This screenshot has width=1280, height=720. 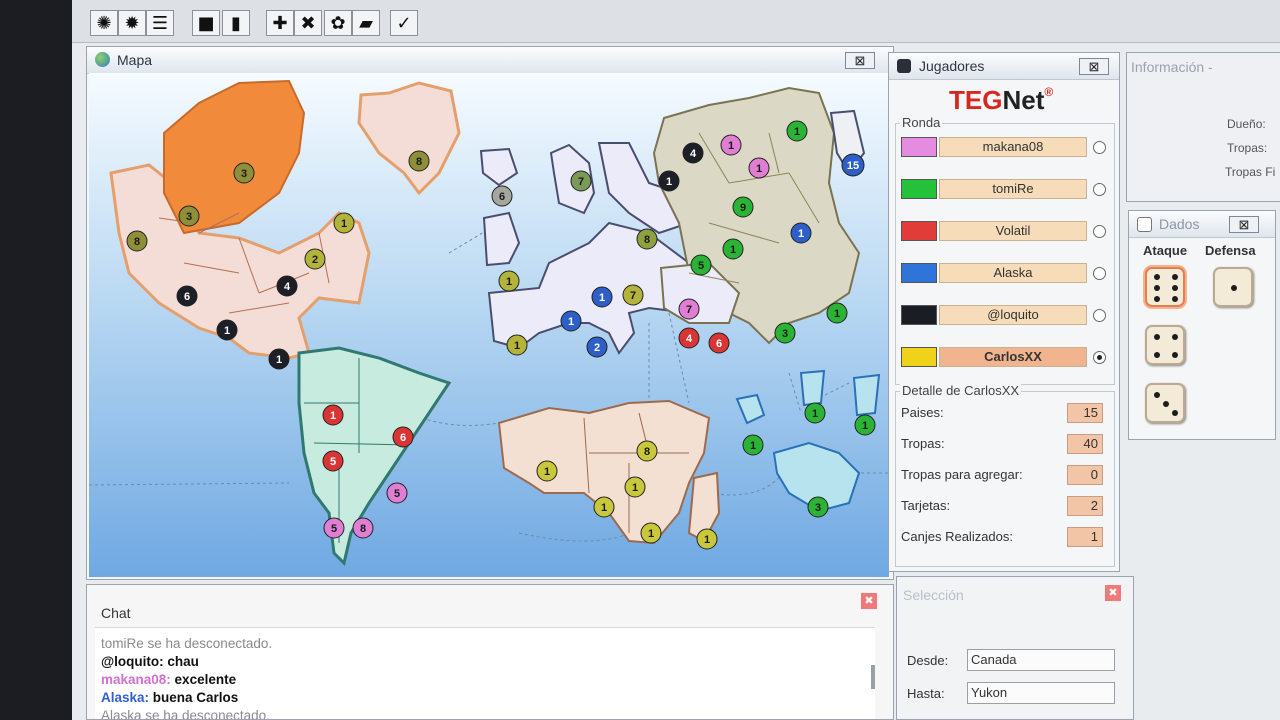 What do you see at coordinates (869, 601) in the screenshot?
I see `chat-close-button: ✖` at bounding box center [869, 601].